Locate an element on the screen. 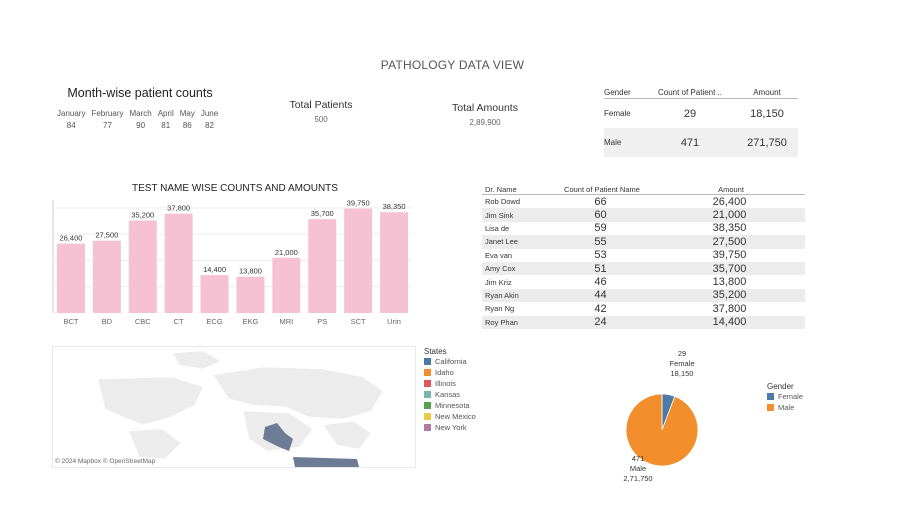  count-cell: 42 is located at coordinates (600, 308).